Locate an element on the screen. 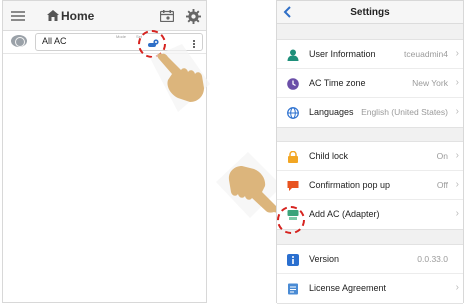 The height and width of the screenshot is (307, 464). globe-icon is located at coordinates (293, 113).